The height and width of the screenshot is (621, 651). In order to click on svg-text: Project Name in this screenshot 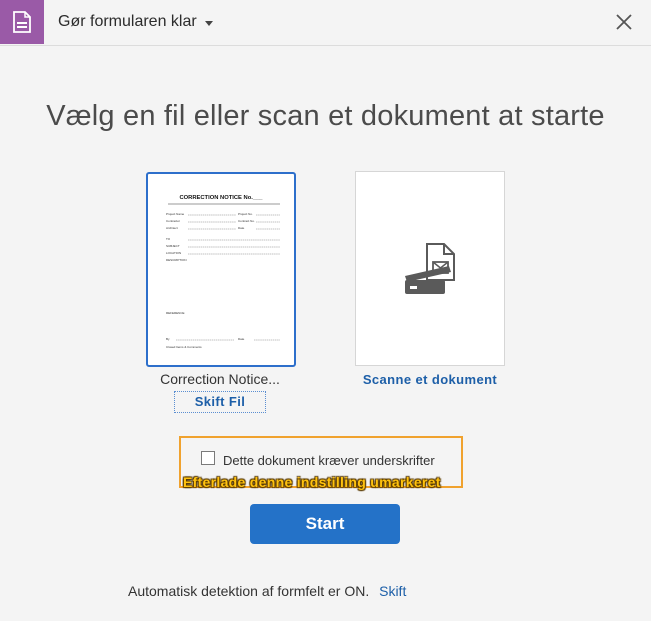, I will do `click(175, 214)`.